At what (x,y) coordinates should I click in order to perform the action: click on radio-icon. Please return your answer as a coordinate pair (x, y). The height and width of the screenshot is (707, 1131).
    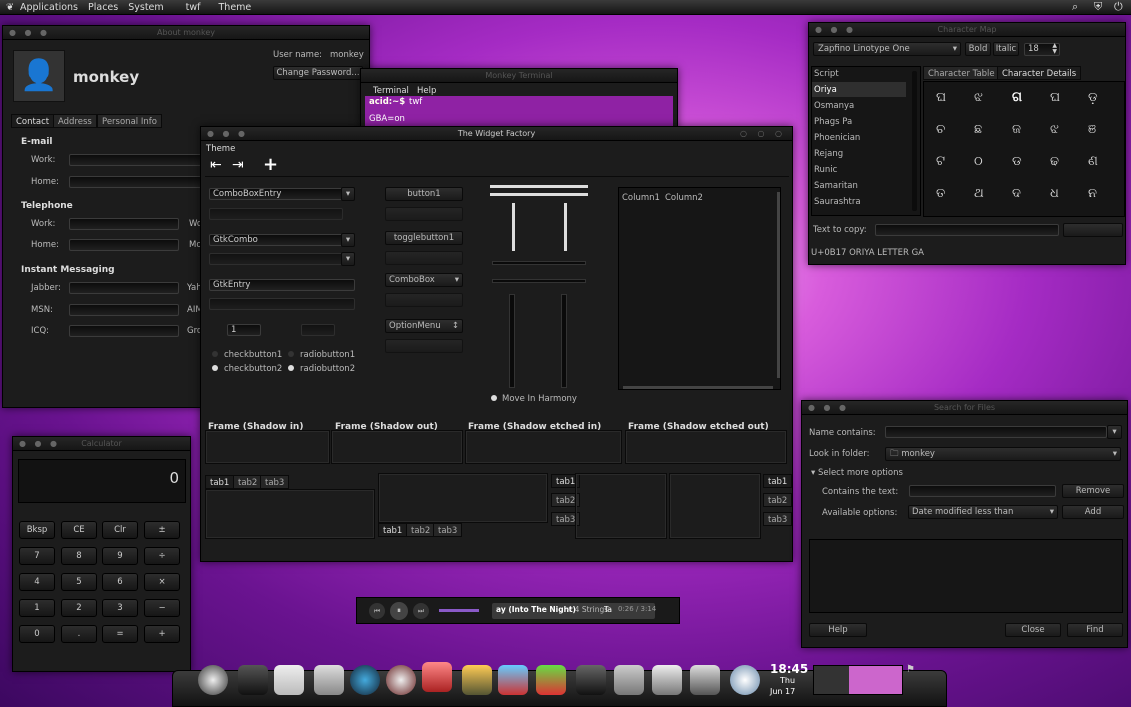
    Looking at the image, I should click on (291, 354).